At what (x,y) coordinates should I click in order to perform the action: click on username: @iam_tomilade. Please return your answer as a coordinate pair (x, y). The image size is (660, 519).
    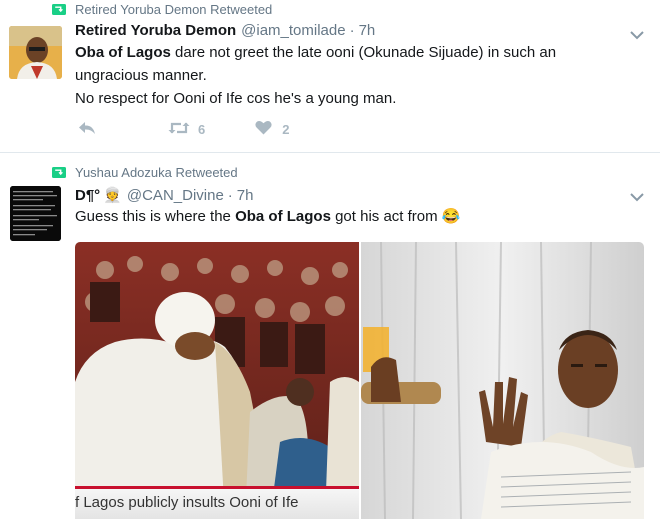
    Looking at the image, I should click on (293, 30).